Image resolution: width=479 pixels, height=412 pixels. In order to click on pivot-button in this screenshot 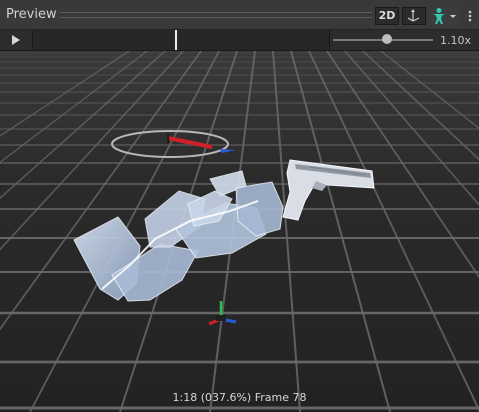, I will do `click(414, 16)`.